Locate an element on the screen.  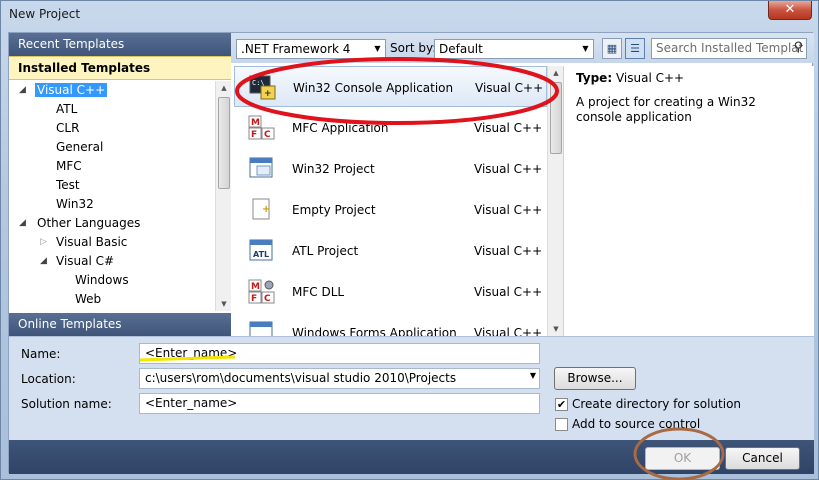
sort-by-label: Sort by: is located at coordinates (413, 48).